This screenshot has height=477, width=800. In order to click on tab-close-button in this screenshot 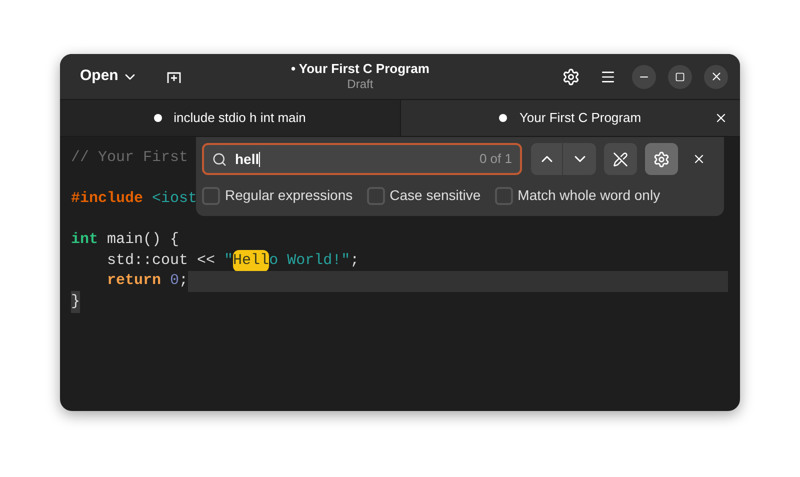, I will do `click(721, 118)`.